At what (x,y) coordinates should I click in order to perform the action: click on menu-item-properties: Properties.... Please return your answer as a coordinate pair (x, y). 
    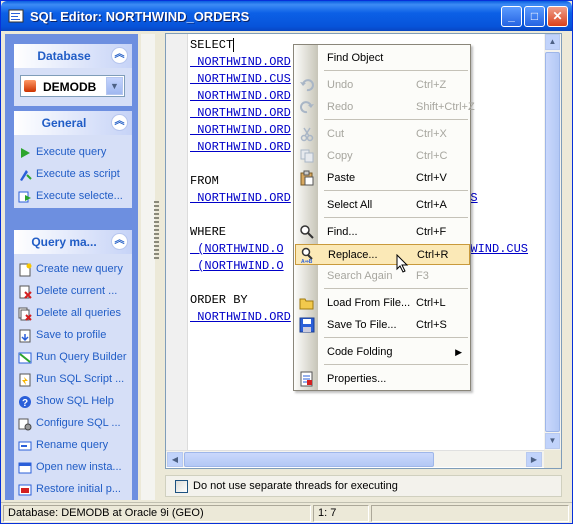
    Looking at the image, I should click on (382, 379).